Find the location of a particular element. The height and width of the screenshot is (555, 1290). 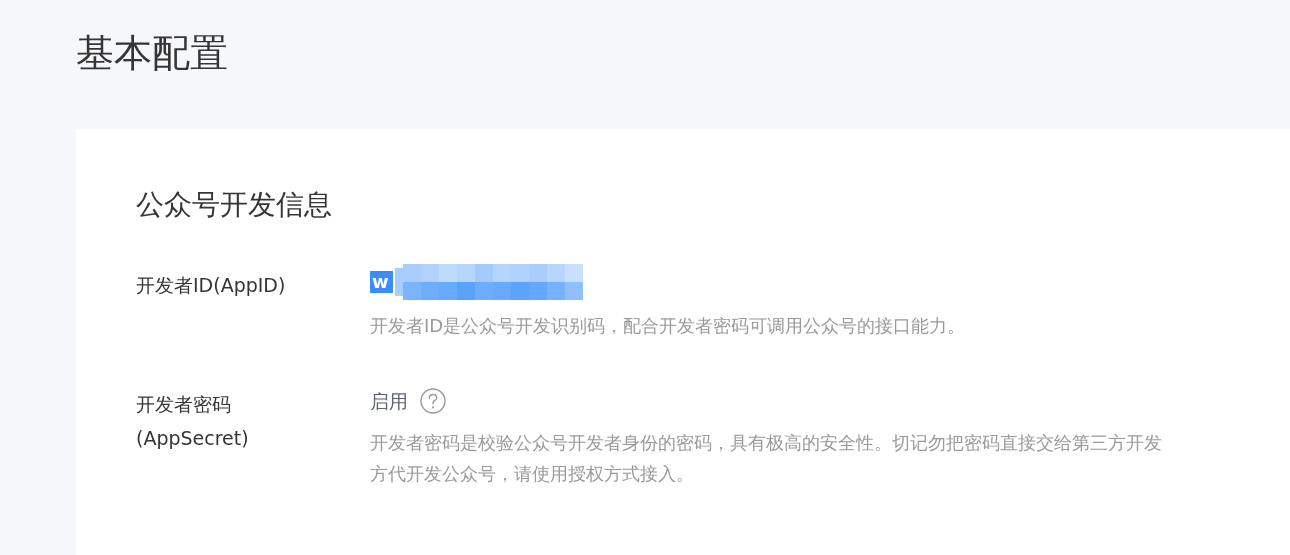

field-label: 开发者密码 is located at coordinates (183, 404).